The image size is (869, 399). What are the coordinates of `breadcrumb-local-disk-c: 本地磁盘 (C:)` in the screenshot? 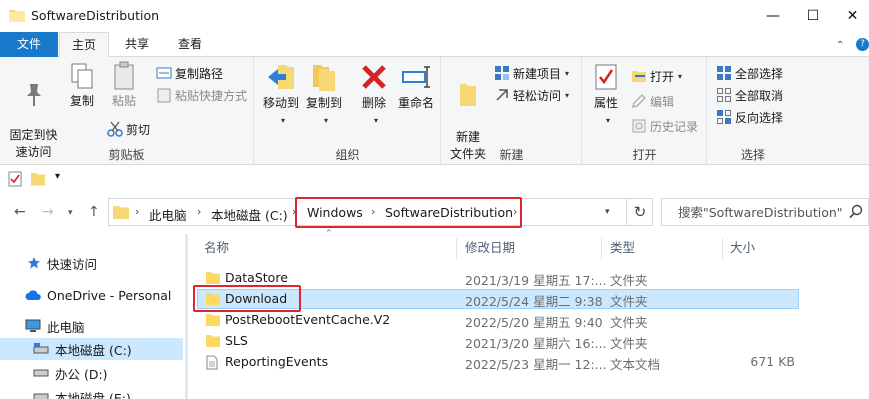 It's located at (249, 214).